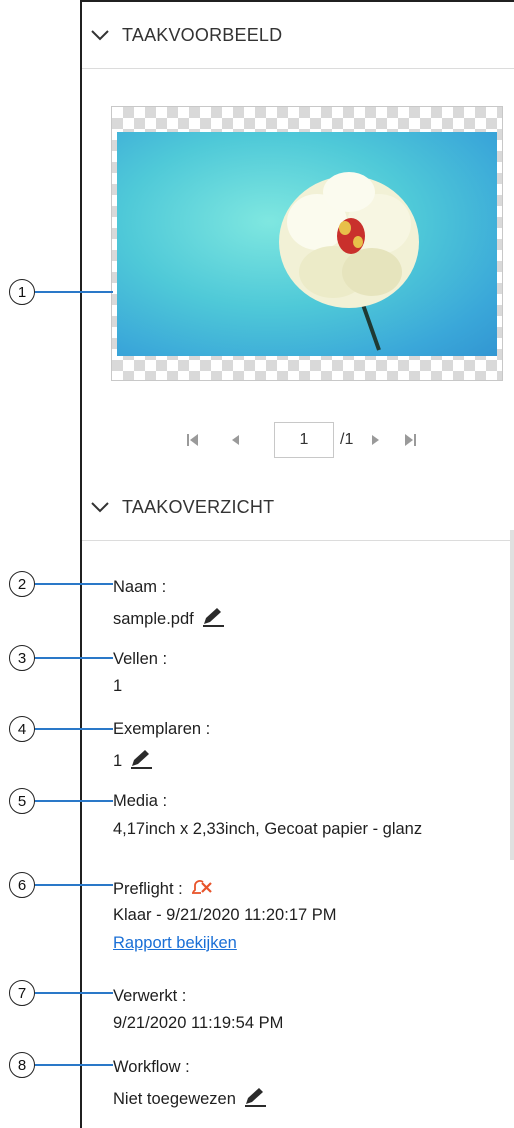  I want to click on callout-2: 2, so click(22, 584).